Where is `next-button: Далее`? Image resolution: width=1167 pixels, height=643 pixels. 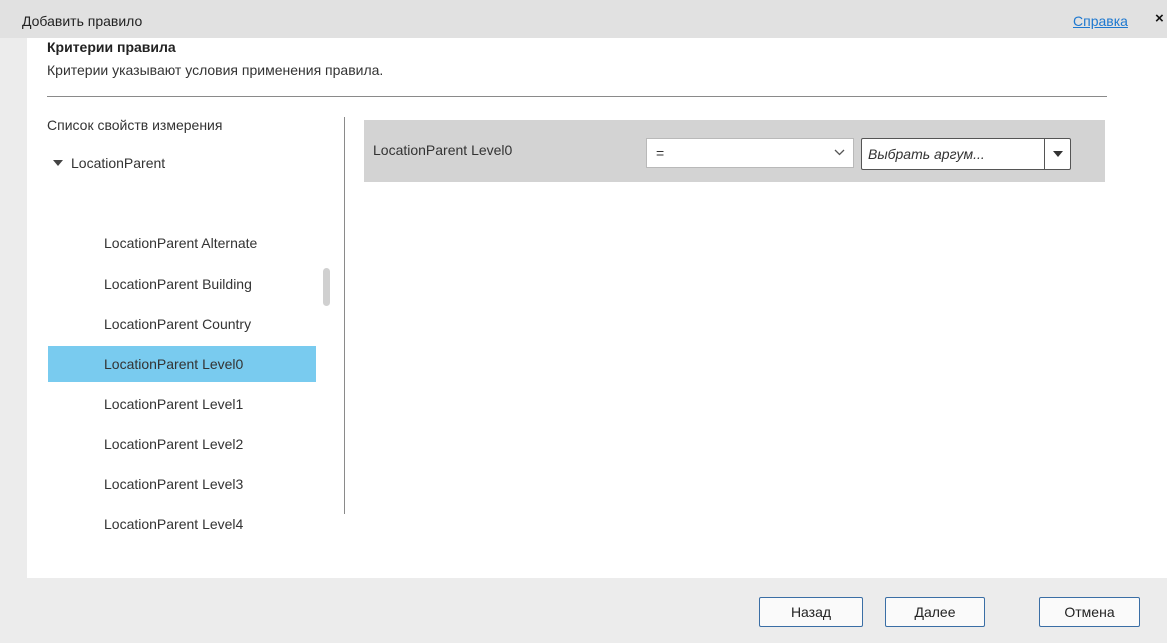
next-button: Далее is located at coordinates (935, 612).